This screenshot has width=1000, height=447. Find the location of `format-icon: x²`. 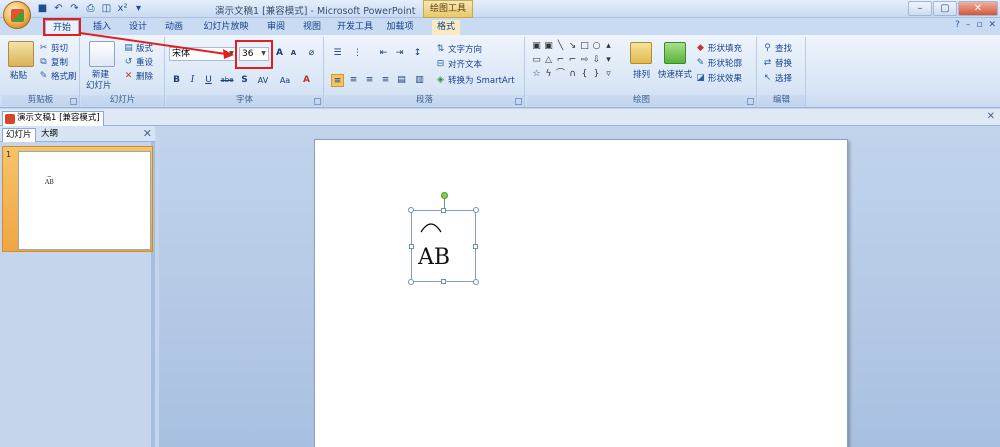

format-icon: x² is located at coordinates (122, 8).